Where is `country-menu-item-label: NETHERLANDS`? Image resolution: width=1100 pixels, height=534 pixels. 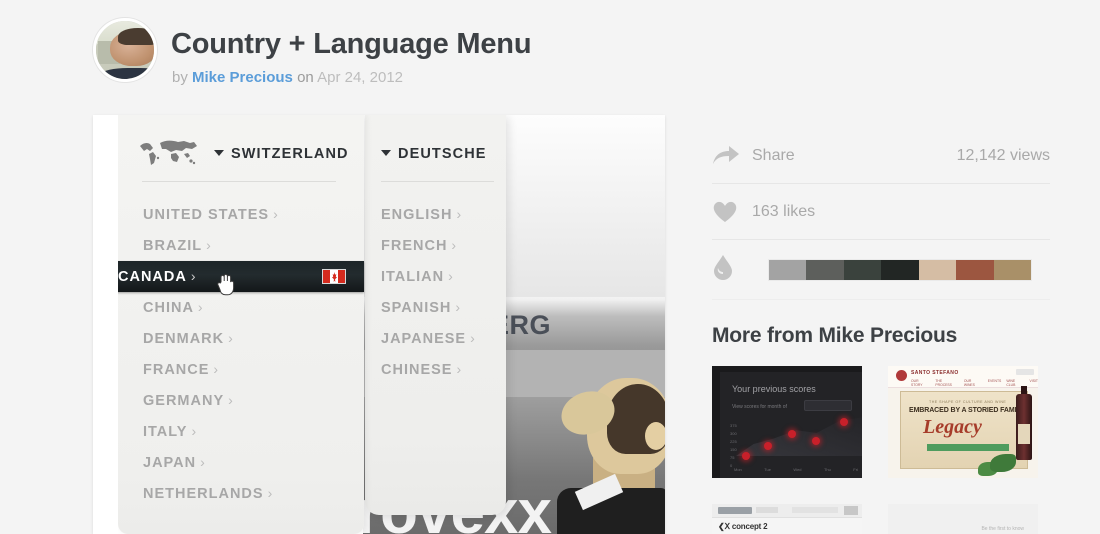 country-menu-item-label: NETHERLANDS is located at coordinates (203, 494).